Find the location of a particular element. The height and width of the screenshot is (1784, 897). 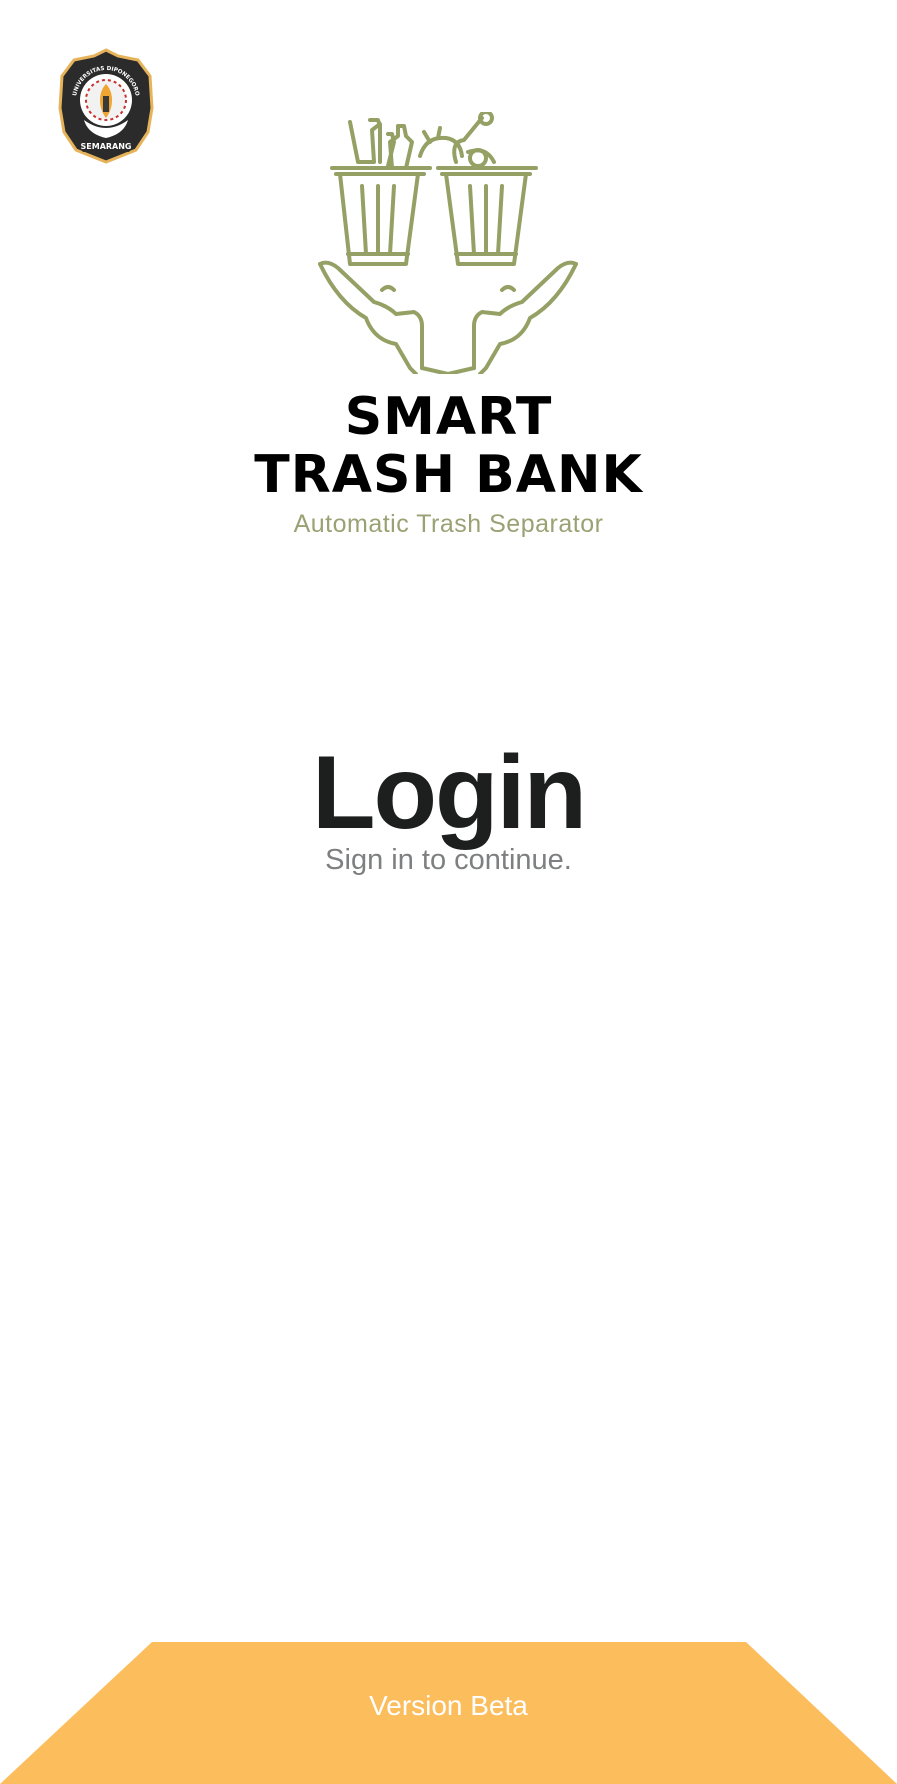

university-seal-banner: SEMARANG is located at coordinates (106, 146).